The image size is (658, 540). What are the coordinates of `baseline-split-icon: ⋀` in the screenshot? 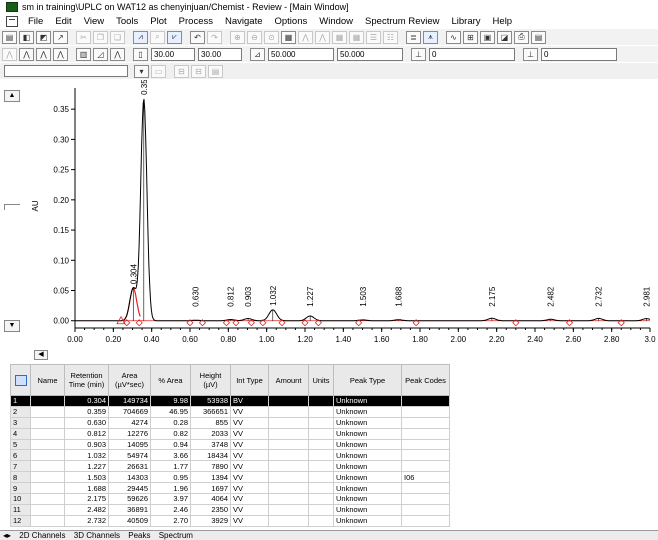 It's located at (43, 54).